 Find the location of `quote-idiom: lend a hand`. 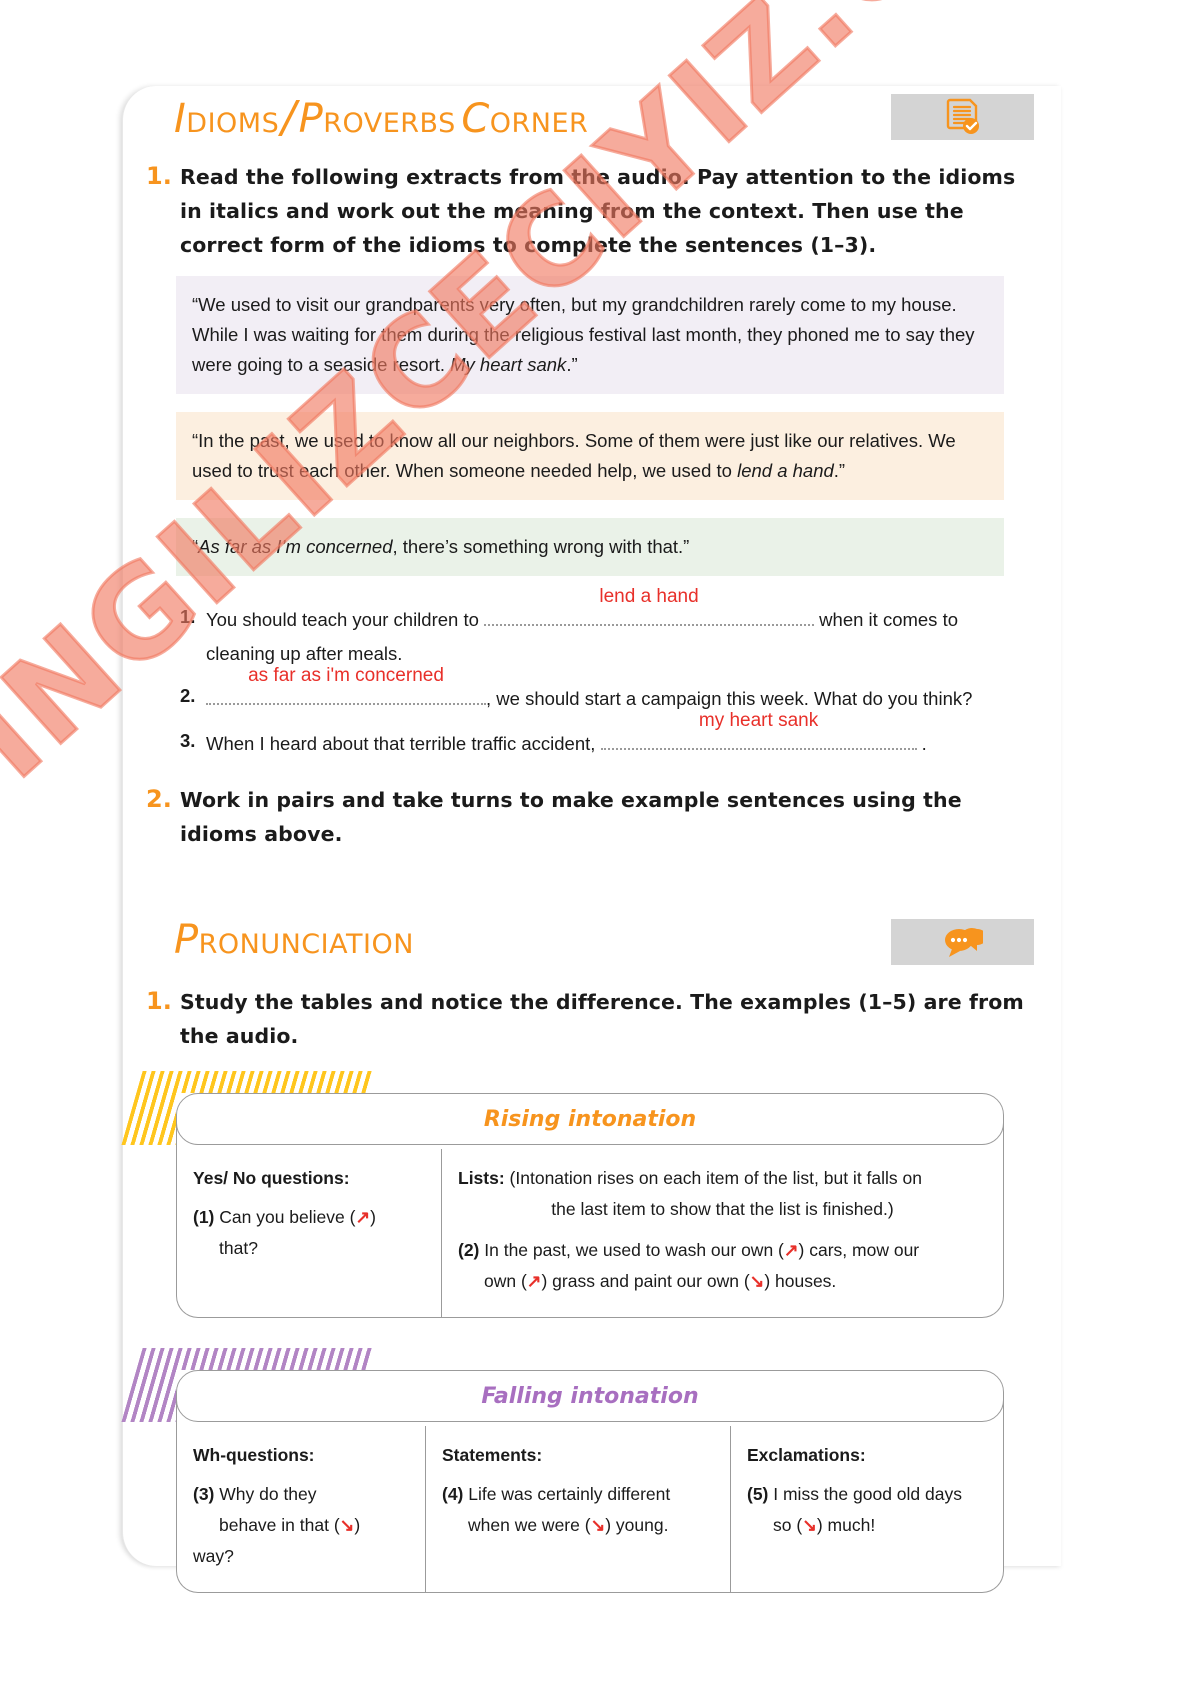

quote-idiom: lend a hand is located at coordinates (785, 470).